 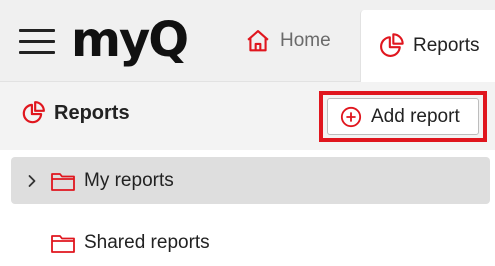 What do you see at coordinates (258, 41) in the screenshot?
I see `home-icon` at bounding box center [258, 41].